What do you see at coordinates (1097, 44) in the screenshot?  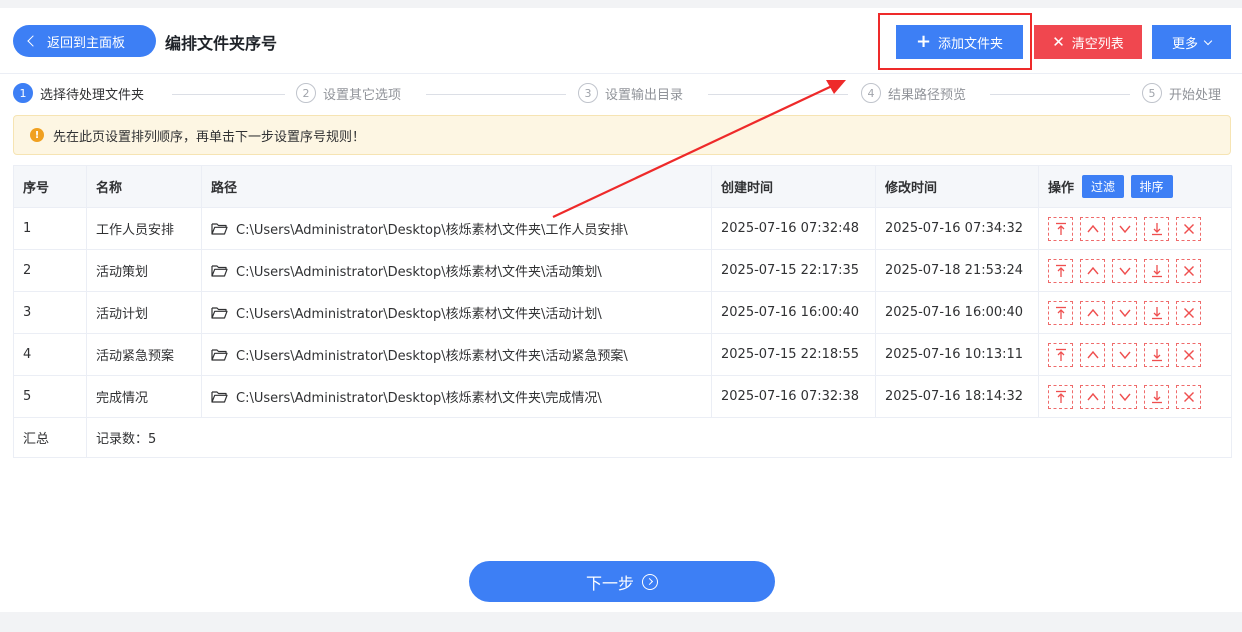 I see `clear-list-label: 清空列表` at bounding box center [1097, 44].